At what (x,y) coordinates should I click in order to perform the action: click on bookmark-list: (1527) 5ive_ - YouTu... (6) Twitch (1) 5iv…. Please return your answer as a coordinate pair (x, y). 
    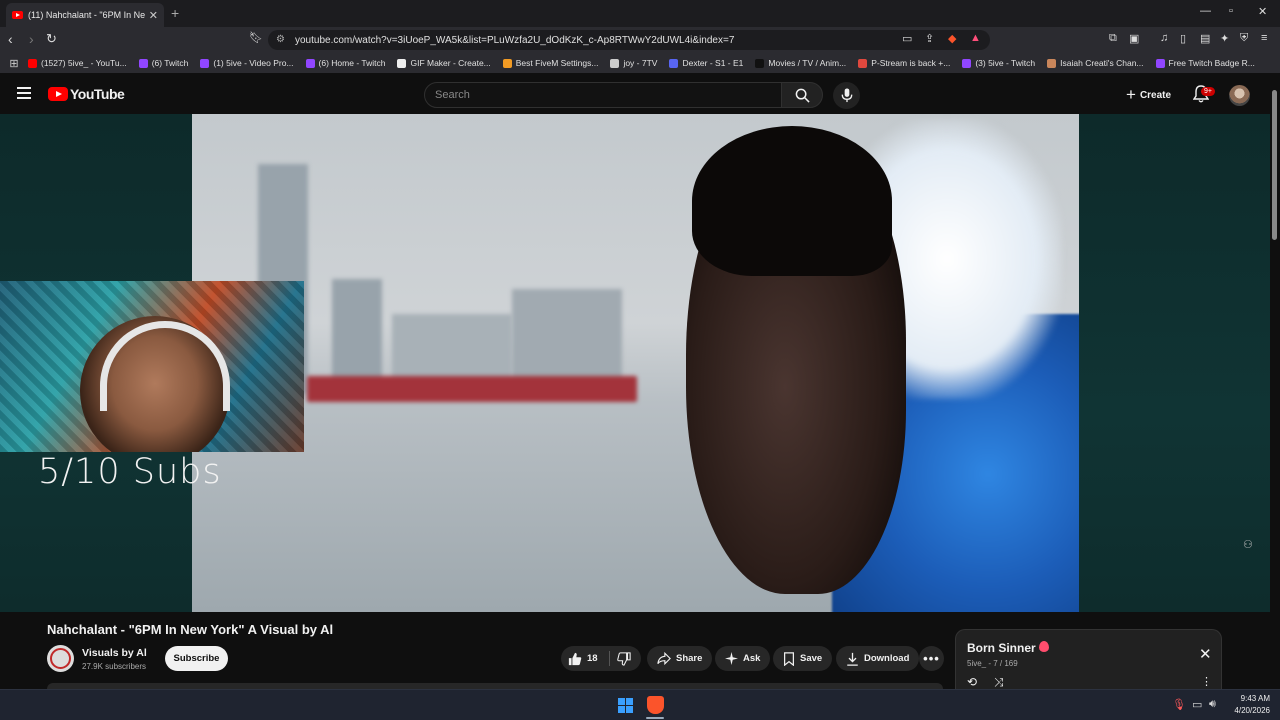
    Looking at the image, I should click on (647, 63).